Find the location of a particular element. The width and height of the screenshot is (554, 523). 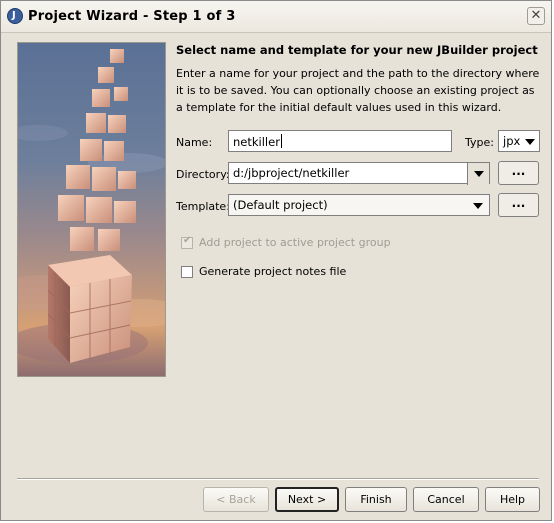

window-title: Project Wizard - Step 1 of 3 is located at coordinates (132, 16).